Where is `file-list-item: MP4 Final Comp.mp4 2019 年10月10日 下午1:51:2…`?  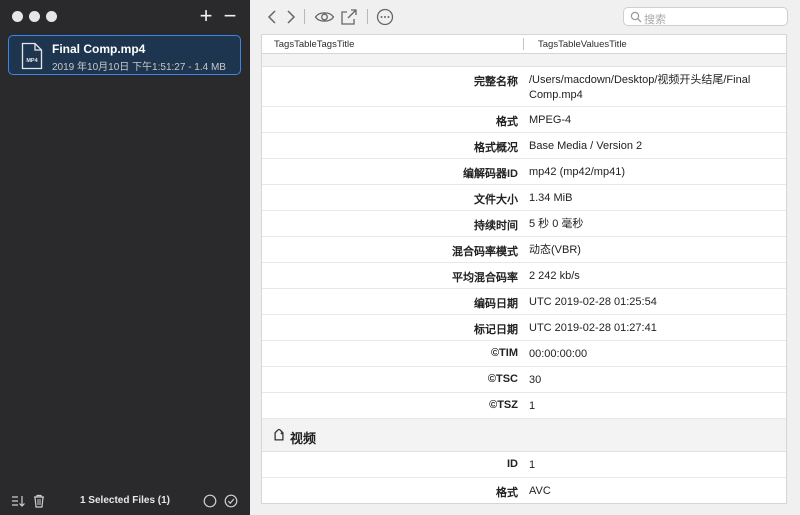
file-list-item: MP4 Final Comp.mp4 2019 年10月10日 下午1:51:2… is located at coordinates (124, 55).